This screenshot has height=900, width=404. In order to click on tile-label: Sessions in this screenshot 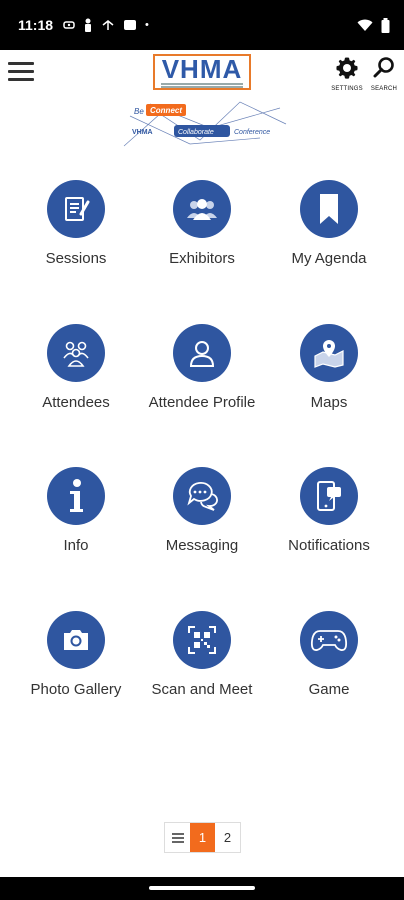, I will do `click(76, 258)`.